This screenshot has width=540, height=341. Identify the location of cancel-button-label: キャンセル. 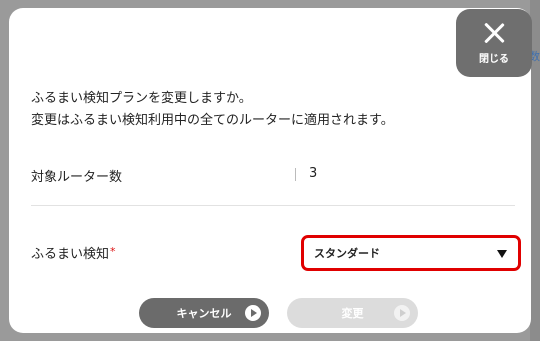
(204, 313).